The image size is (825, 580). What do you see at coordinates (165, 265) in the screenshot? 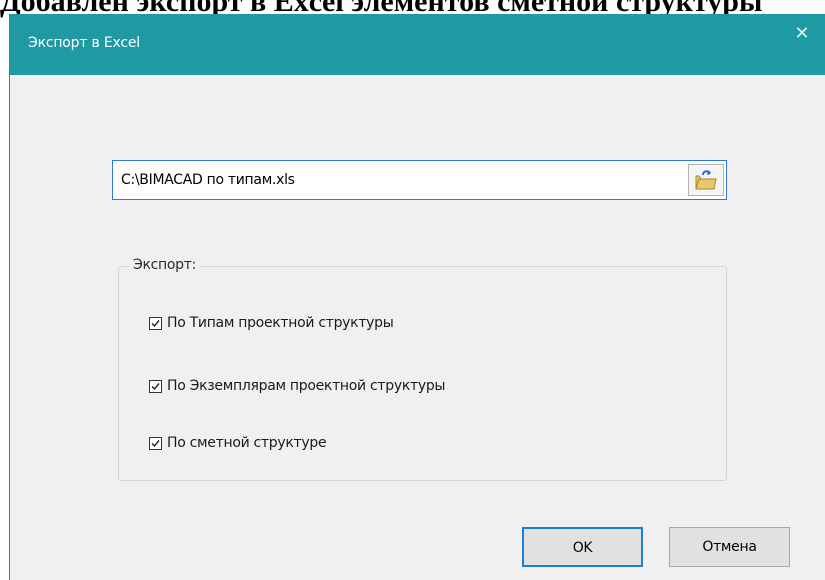
I see `export-group-label: Экспорт:` at bounding box center [165, 265].